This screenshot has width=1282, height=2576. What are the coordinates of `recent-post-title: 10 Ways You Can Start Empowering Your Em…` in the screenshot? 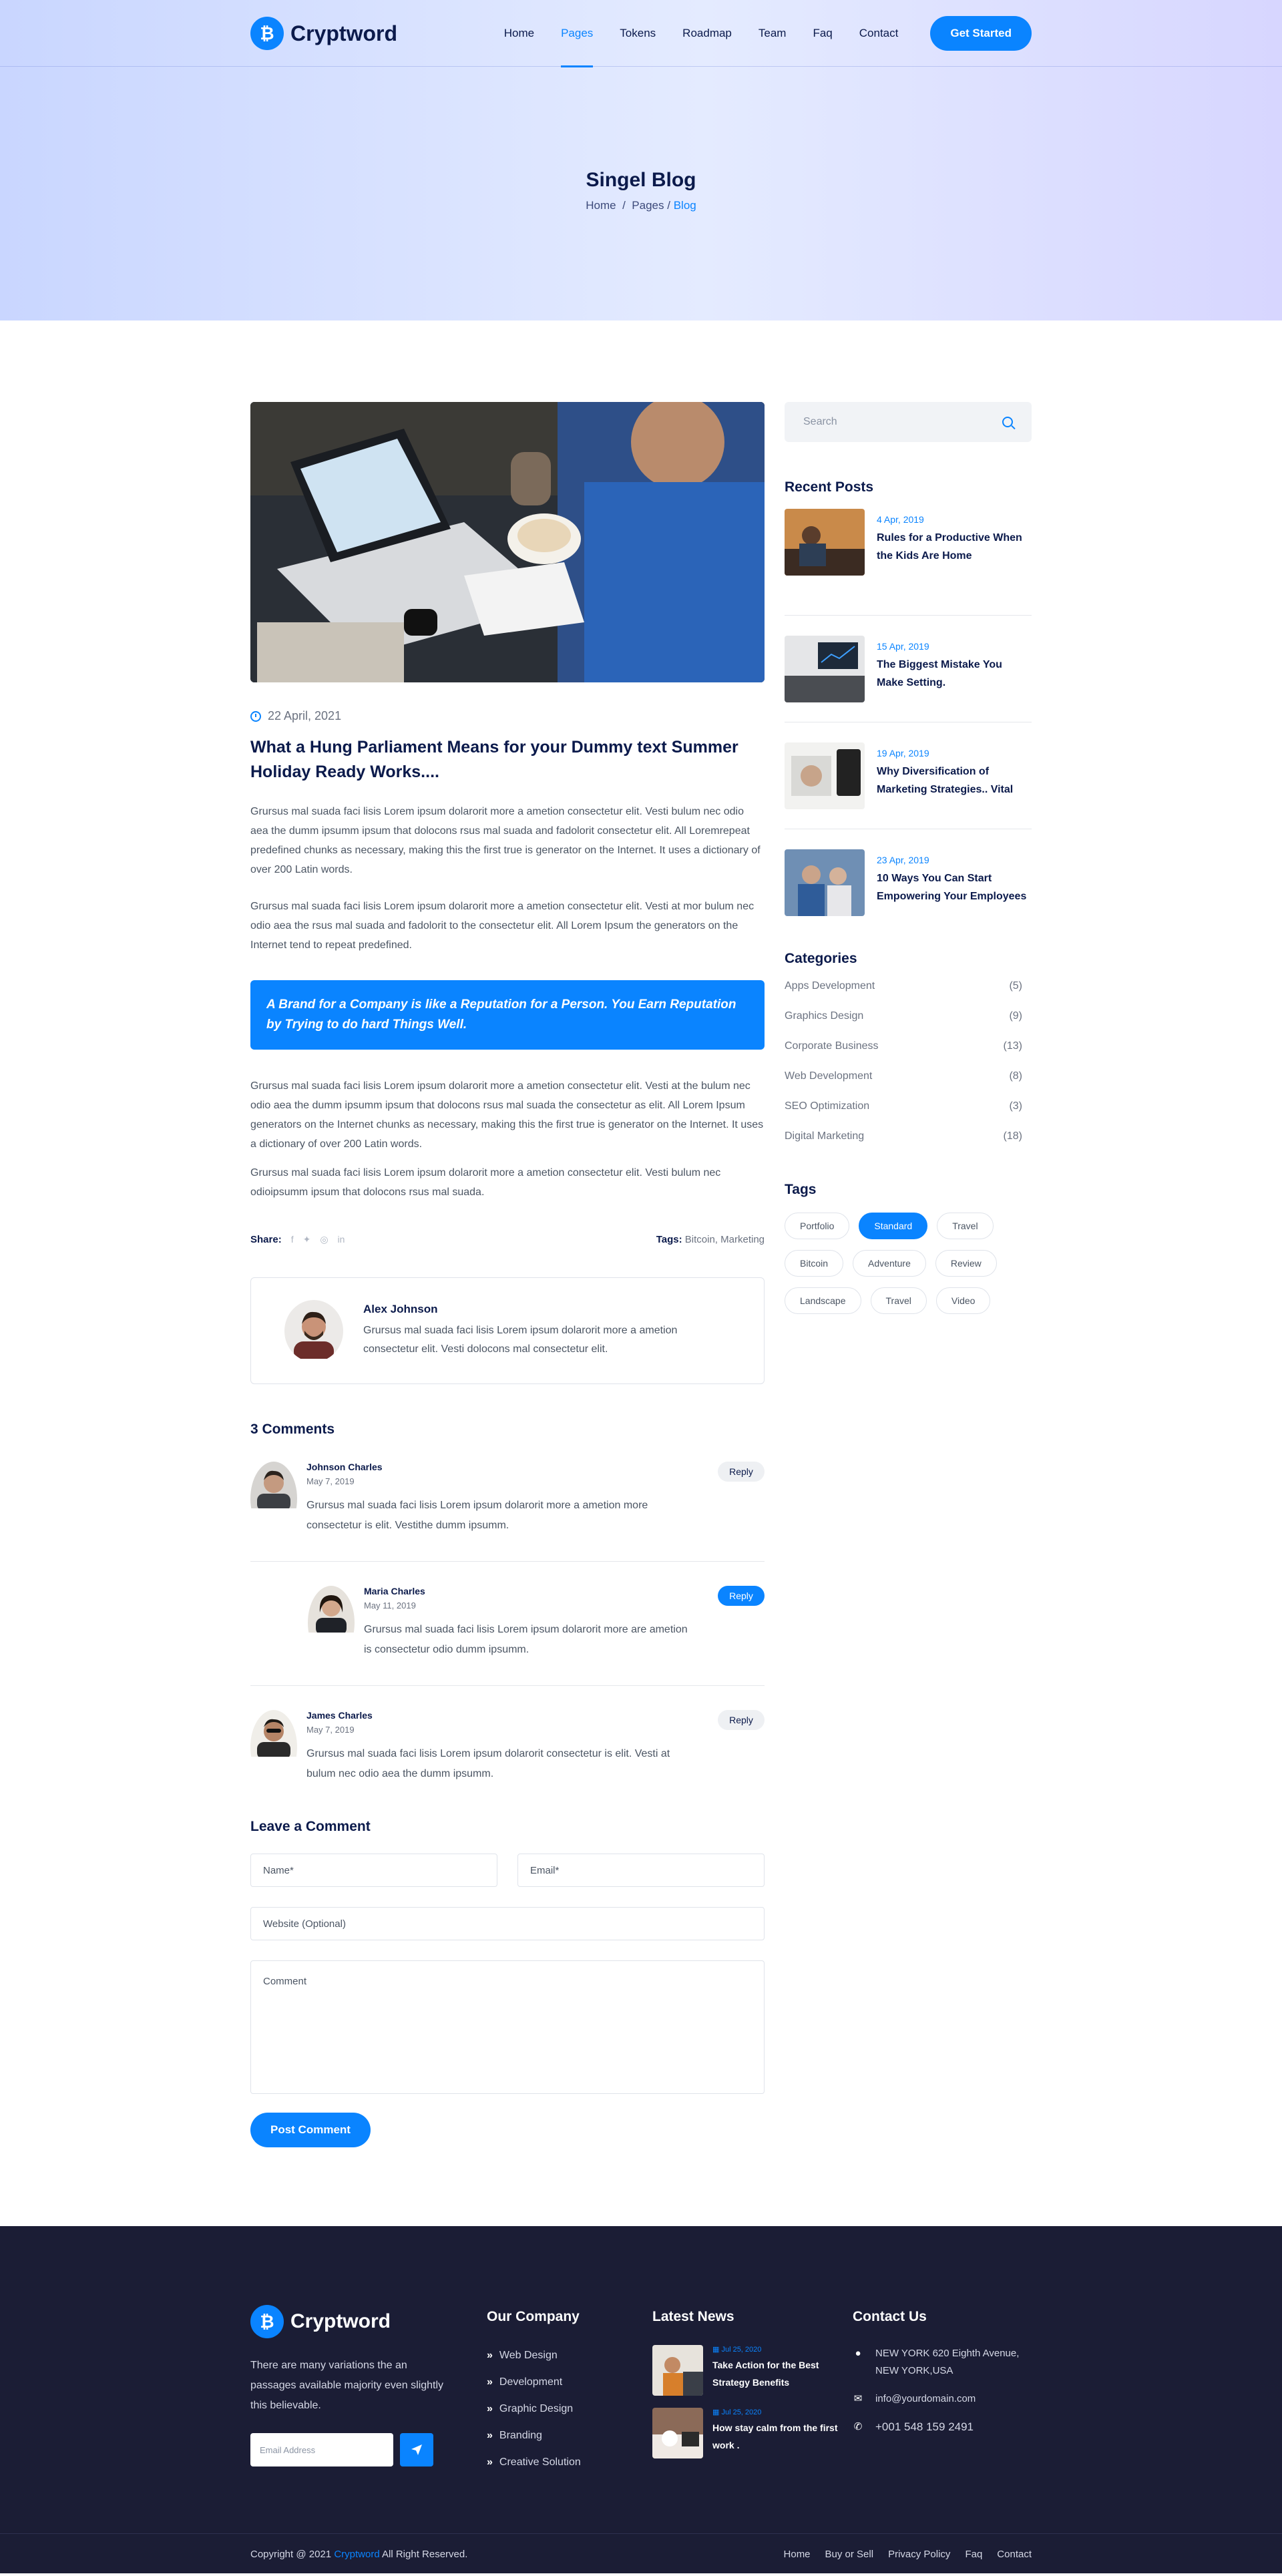 It's located at (954, 887).